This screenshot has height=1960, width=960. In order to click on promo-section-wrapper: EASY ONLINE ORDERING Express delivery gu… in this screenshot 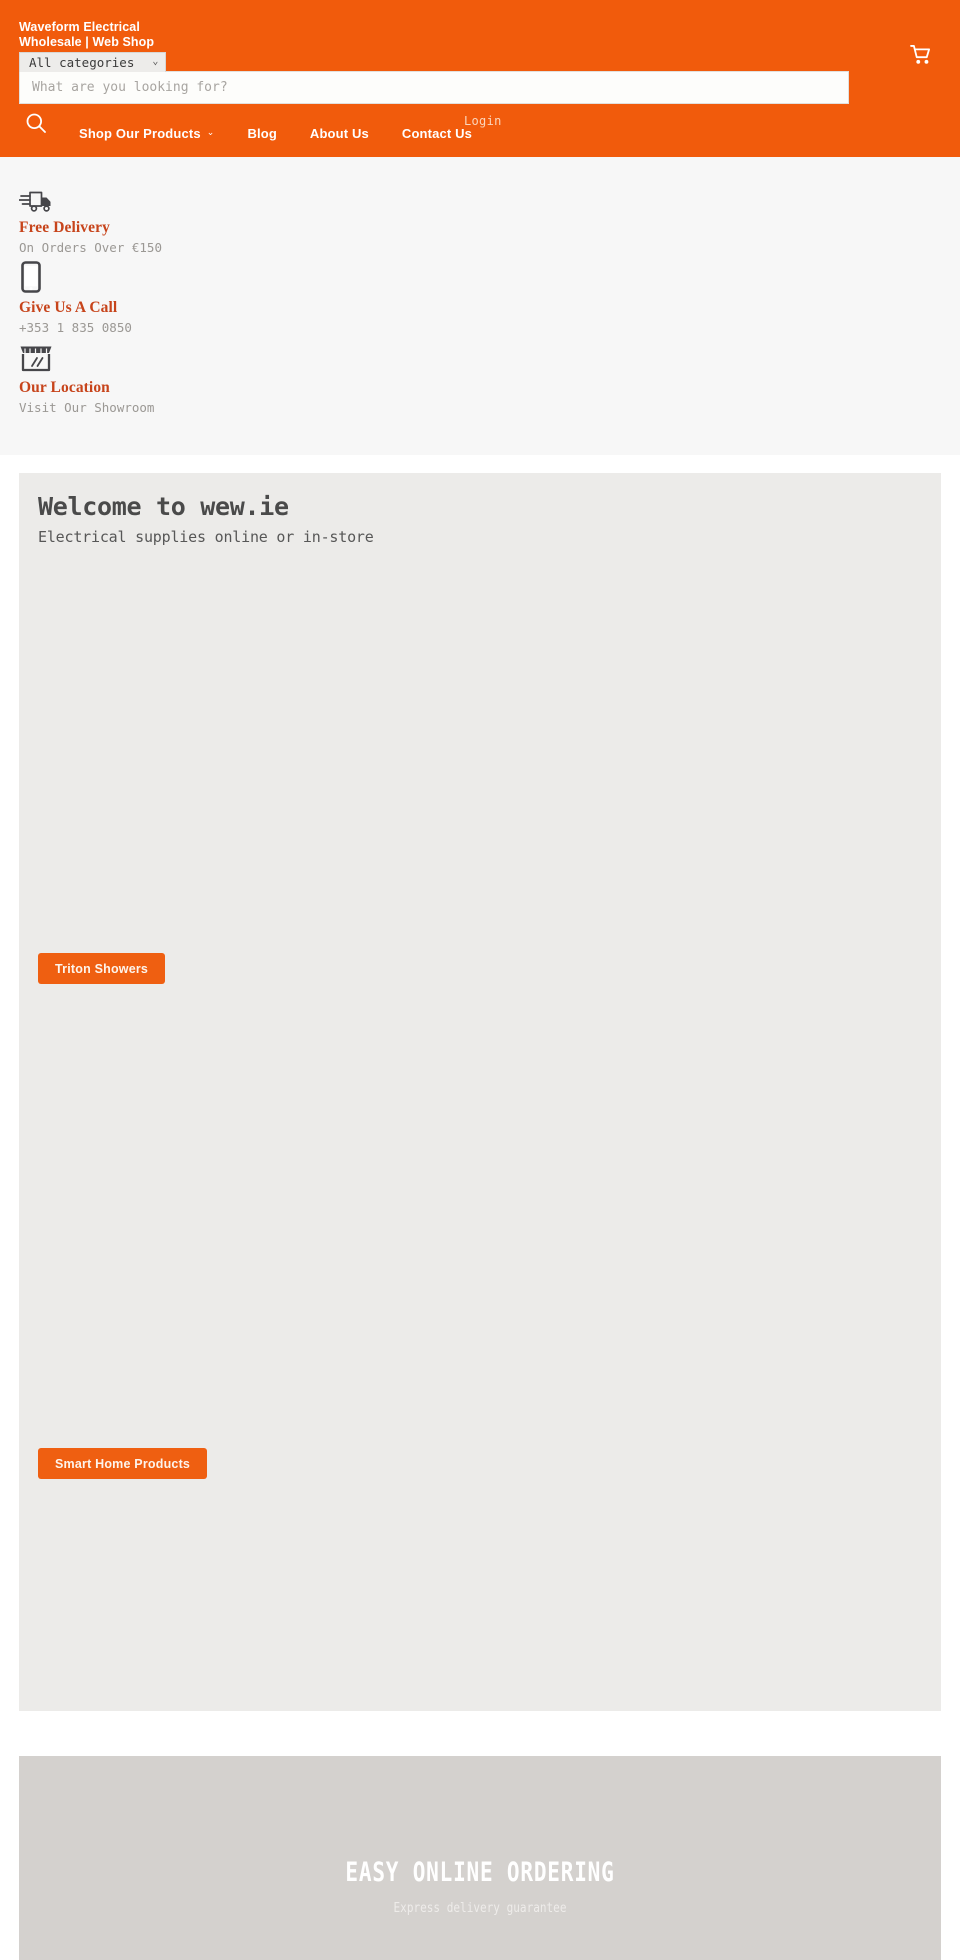, I will do `click(480, 1835)`.